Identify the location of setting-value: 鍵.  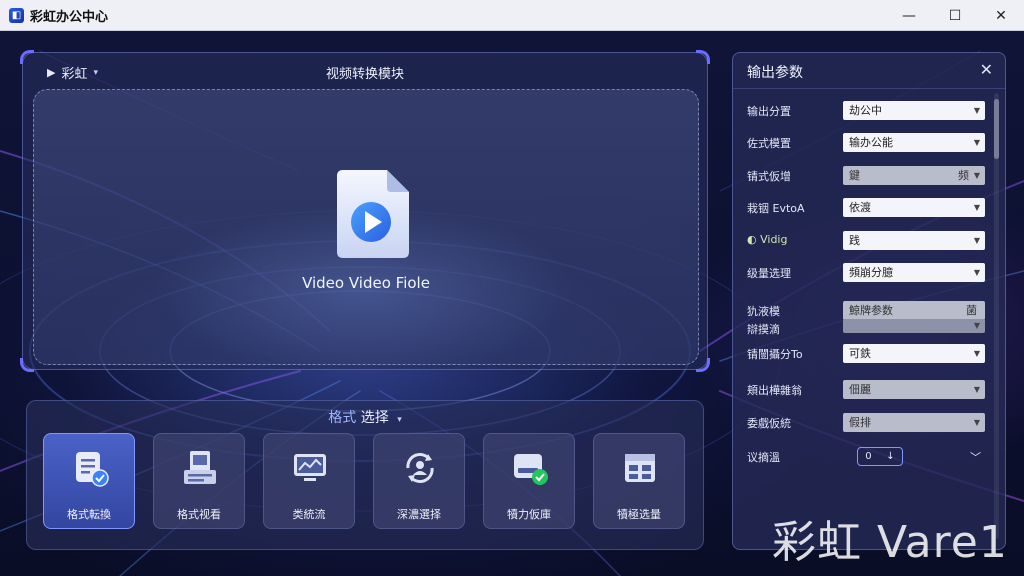
(854, 175).